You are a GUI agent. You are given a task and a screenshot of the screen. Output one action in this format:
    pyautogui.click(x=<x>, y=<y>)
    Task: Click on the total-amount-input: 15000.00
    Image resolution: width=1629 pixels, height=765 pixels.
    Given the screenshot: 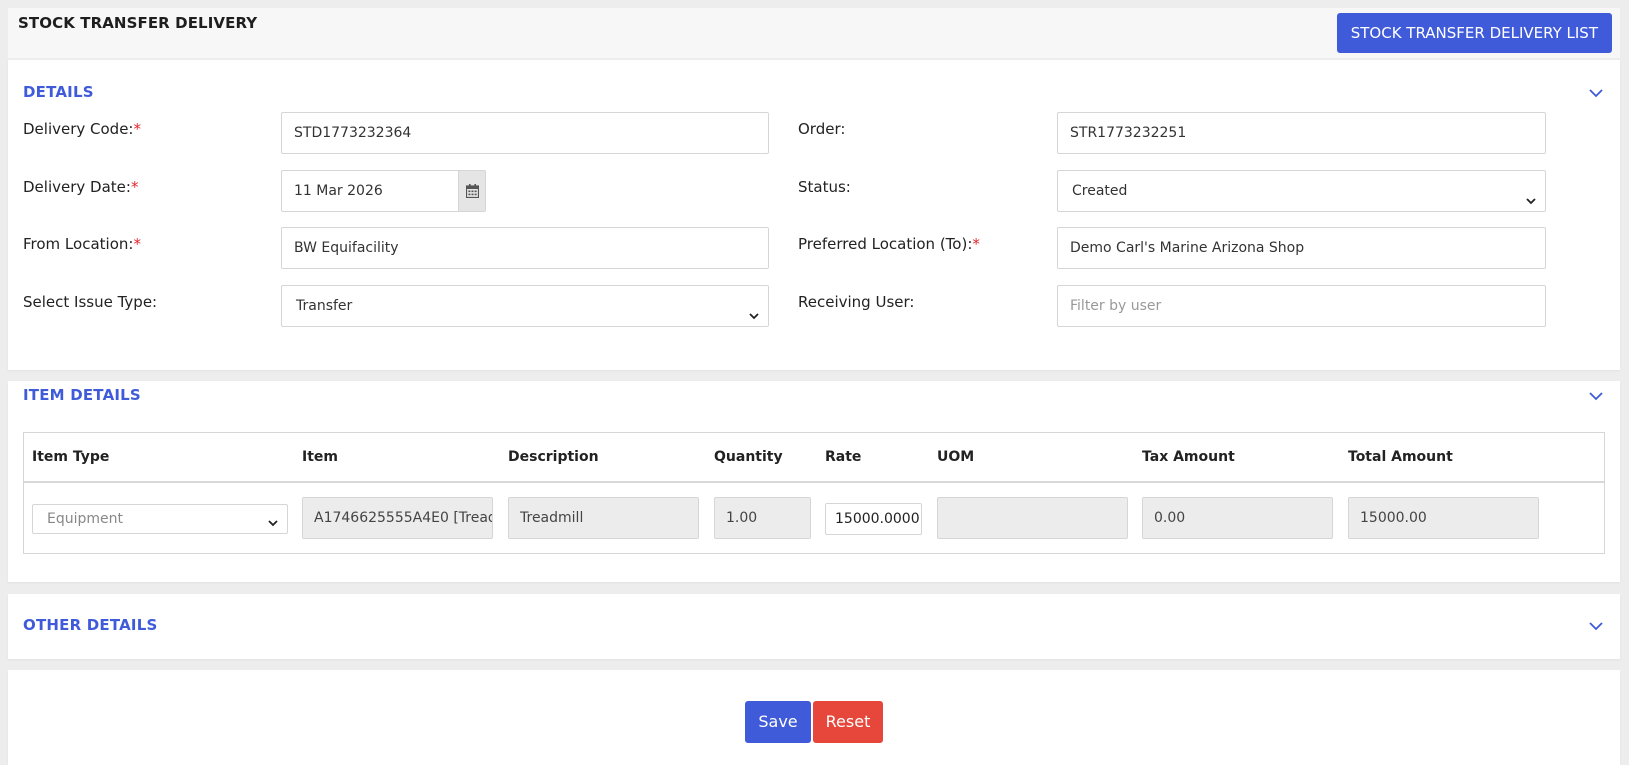 What is the action you would take?
    pyautogui.click(x=1443, y=518)
    